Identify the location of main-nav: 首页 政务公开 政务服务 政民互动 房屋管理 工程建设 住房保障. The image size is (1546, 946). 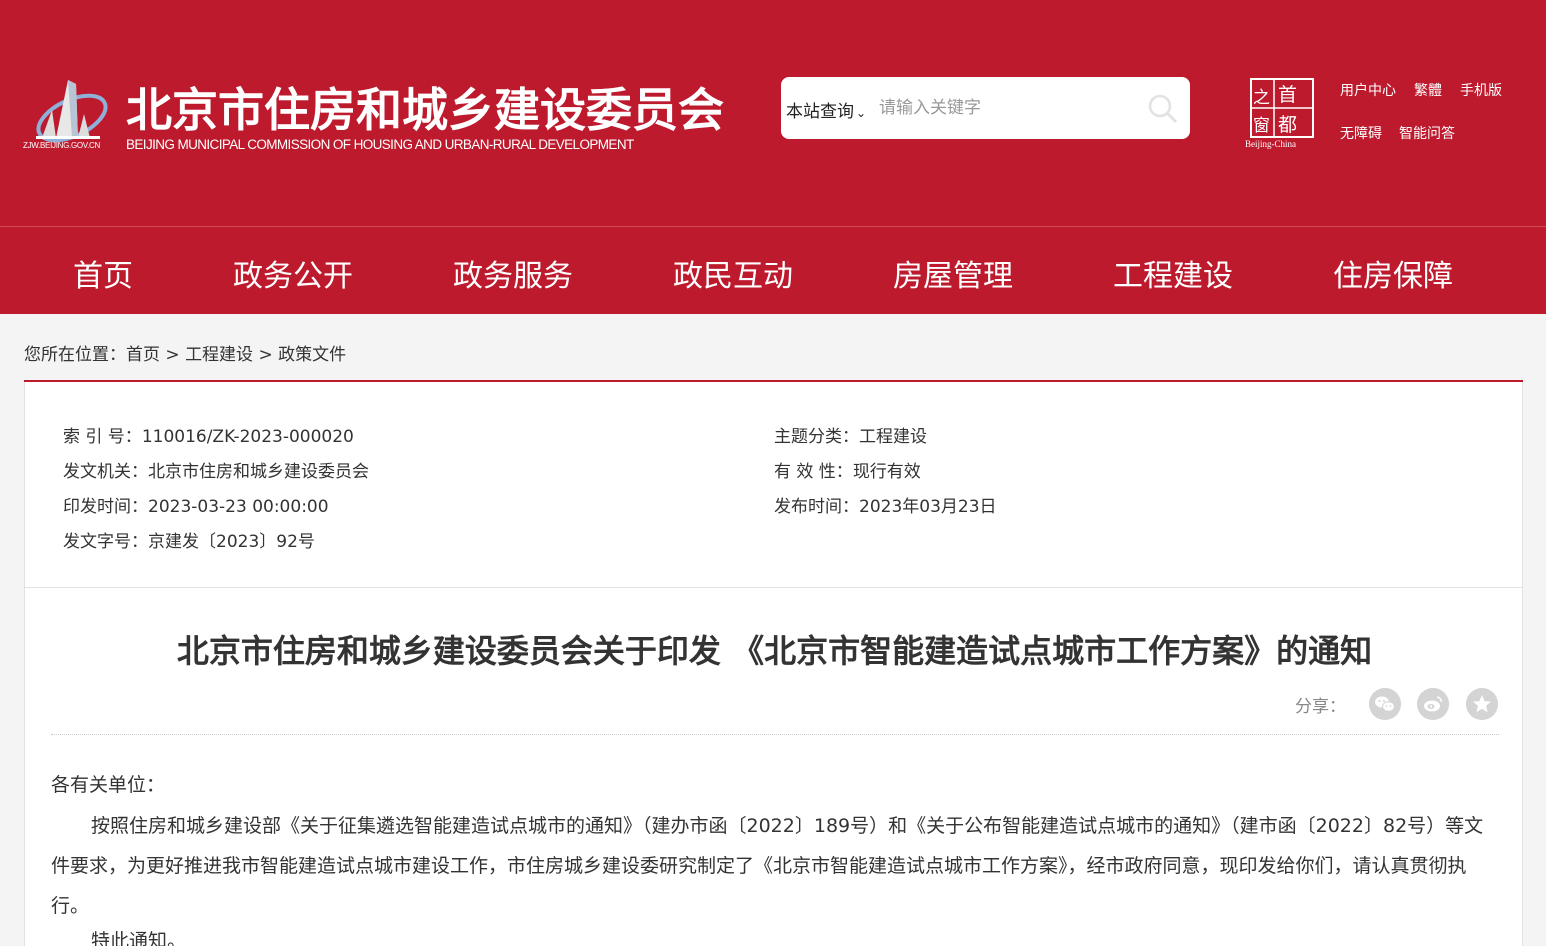
(773, 270).